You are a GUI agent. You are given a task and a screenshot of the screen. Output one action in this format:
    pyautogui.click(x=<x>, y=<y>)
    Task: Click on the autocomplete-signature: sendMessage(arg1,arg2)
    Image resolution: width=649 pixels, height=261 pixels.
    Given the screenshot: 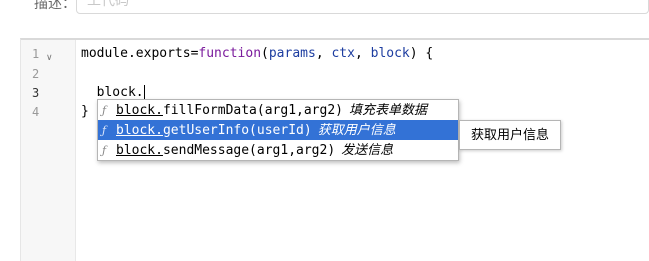 What is the action you would take?
    pyautogui.click(x=249, y=150)
    